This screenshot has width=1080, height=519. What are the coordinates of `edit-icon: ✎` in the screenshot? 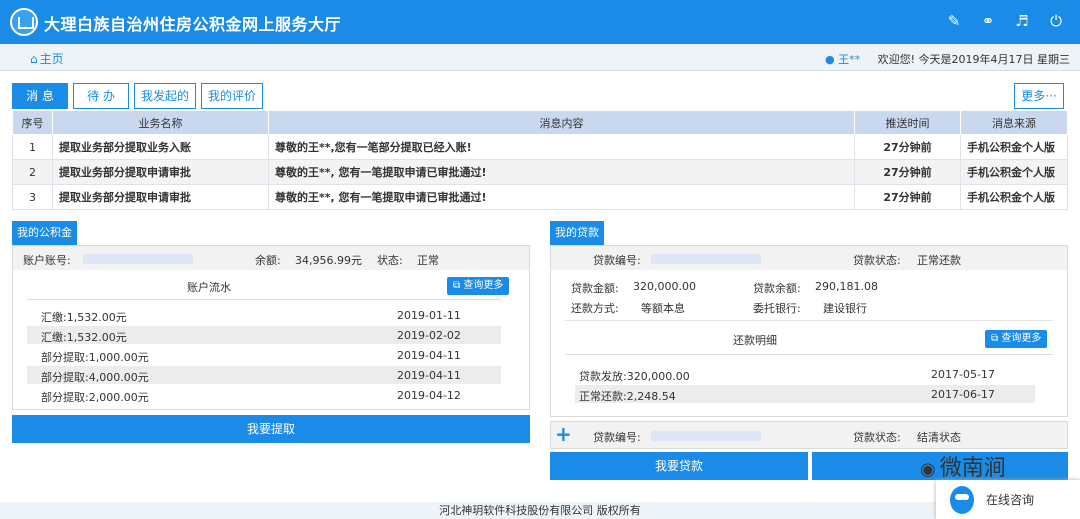 It's located at (954, 21).